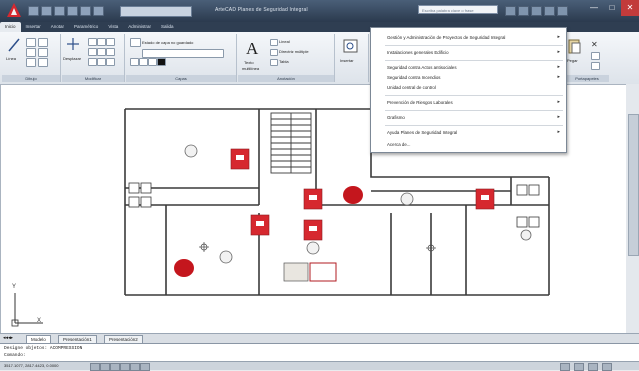 Image resolution: width=639 pixels, height=371 pixels. Describe the element at coordinates (468, 132) in the screenshot. I see `menu-item-ayuda: Ayuda Planes de Seguridad Integral ▸` at that location.